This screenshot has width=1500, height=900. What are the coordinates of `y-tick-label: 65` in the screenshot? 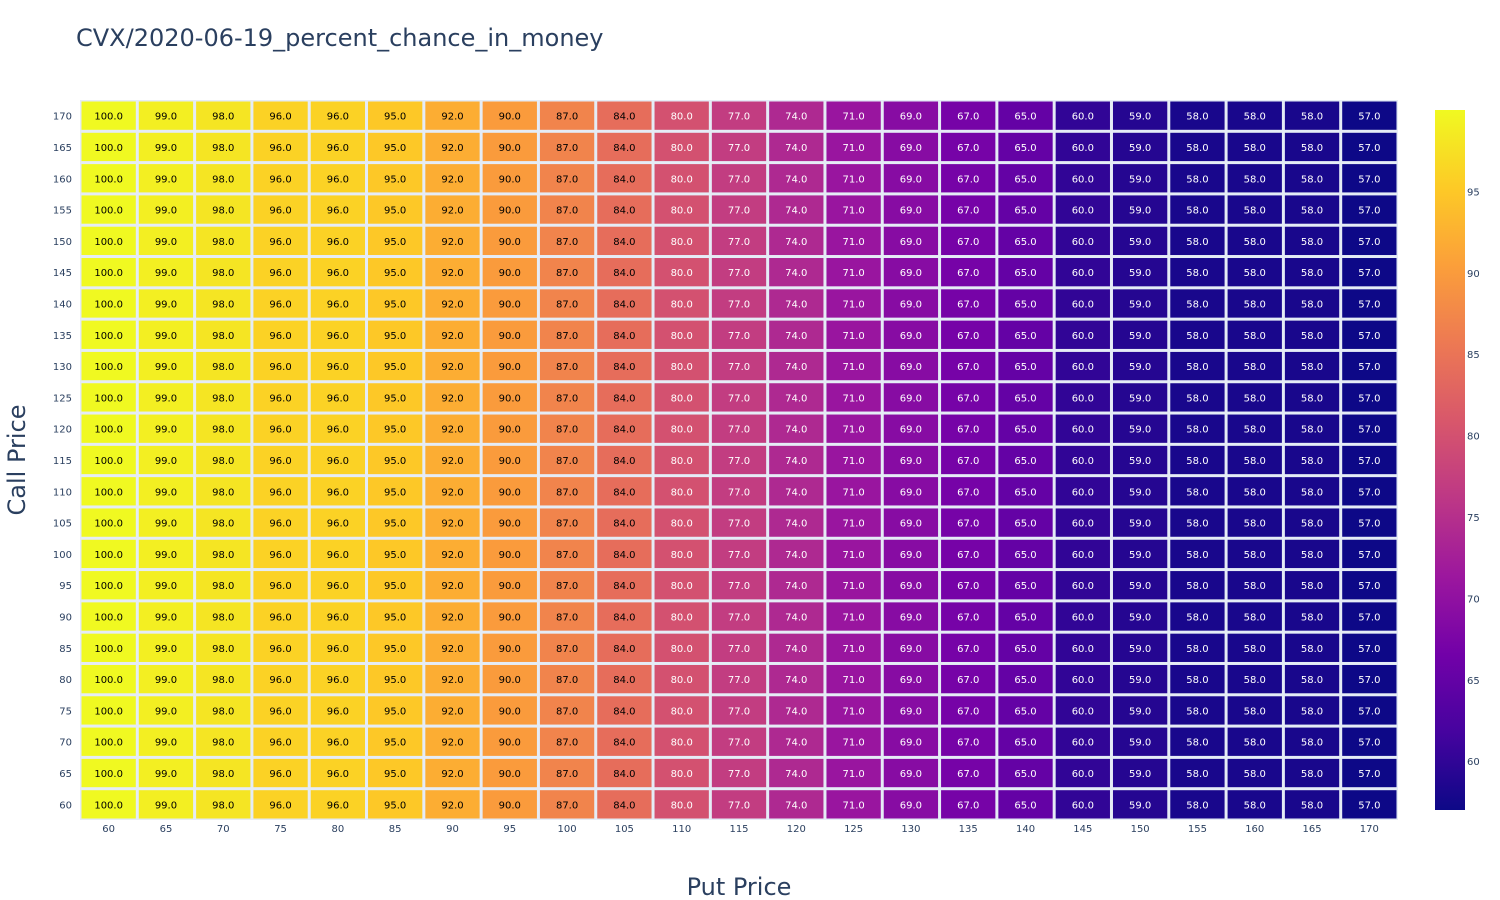 It's located at (65, 774).